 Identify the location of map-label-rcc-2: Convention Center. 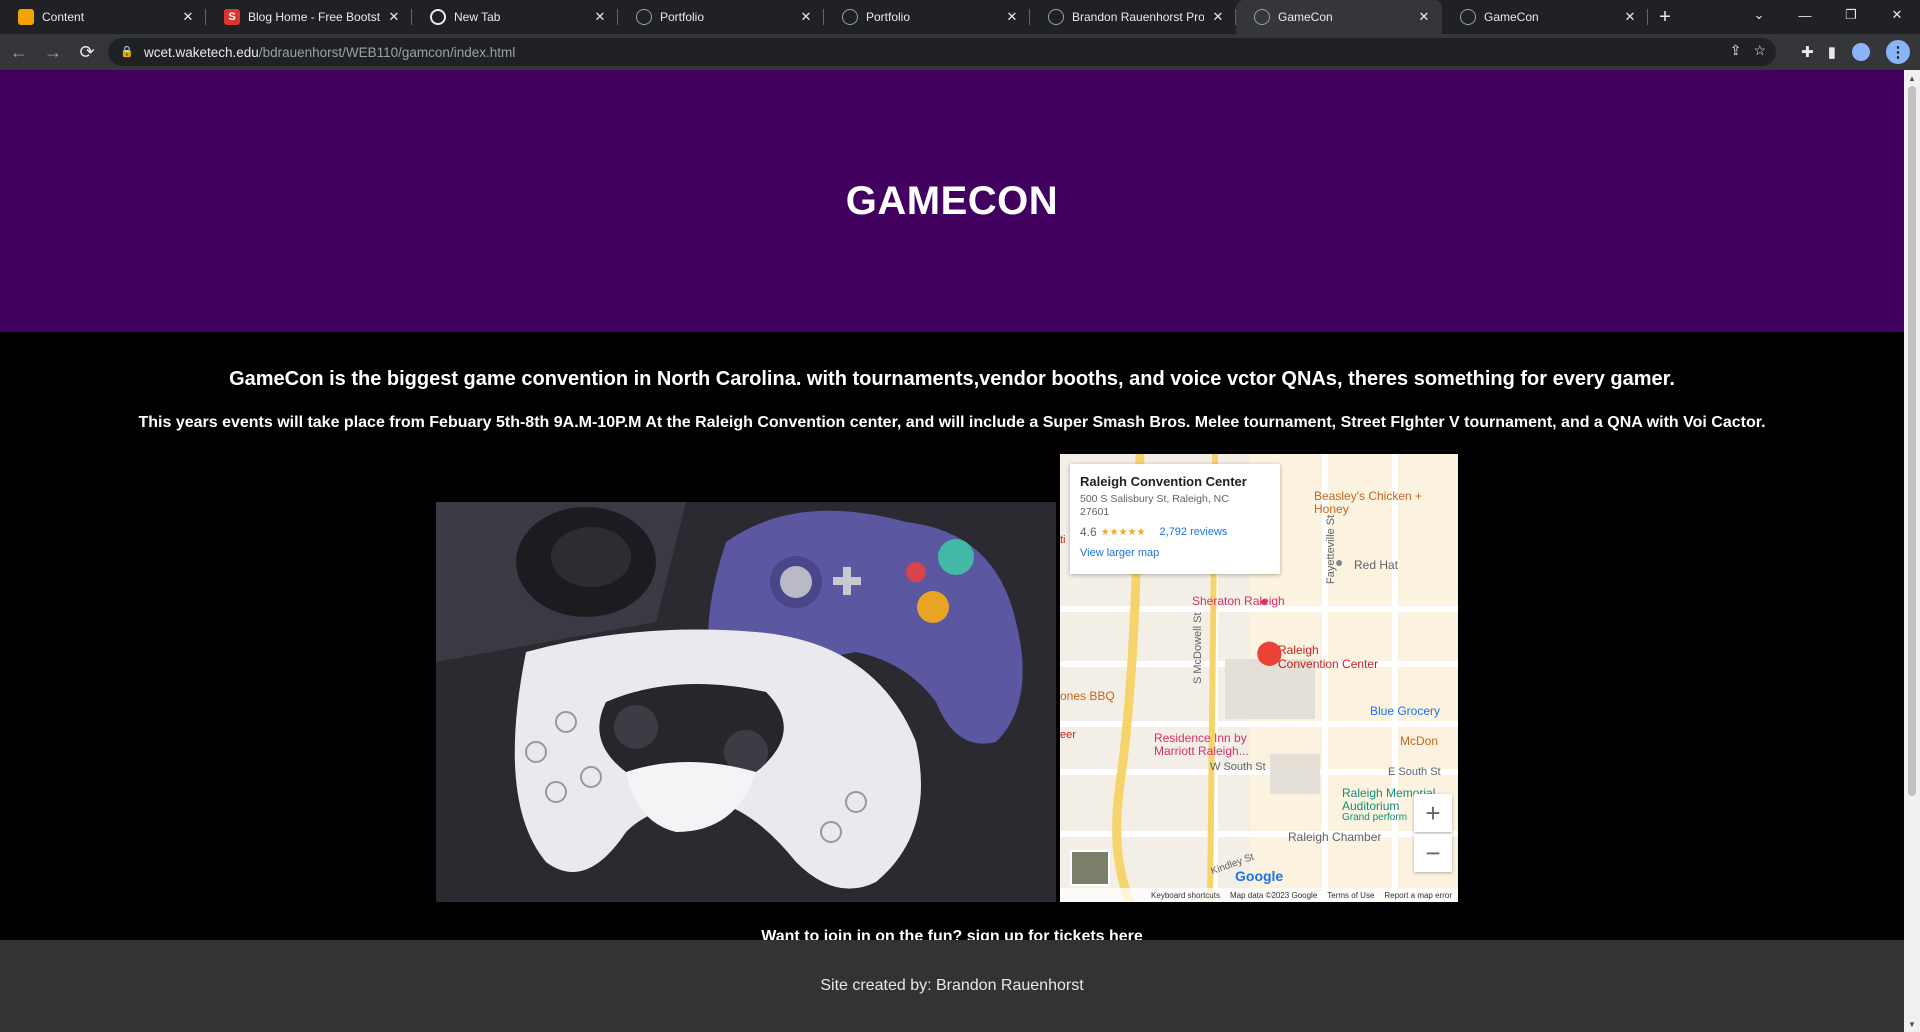
(1328, 664).